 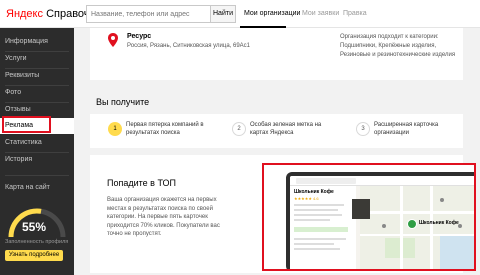 What do you see at coordinates (37, 42) in the screenshot?
I see `sidebar-item-information: Информация` at bounding box center [37, 42].